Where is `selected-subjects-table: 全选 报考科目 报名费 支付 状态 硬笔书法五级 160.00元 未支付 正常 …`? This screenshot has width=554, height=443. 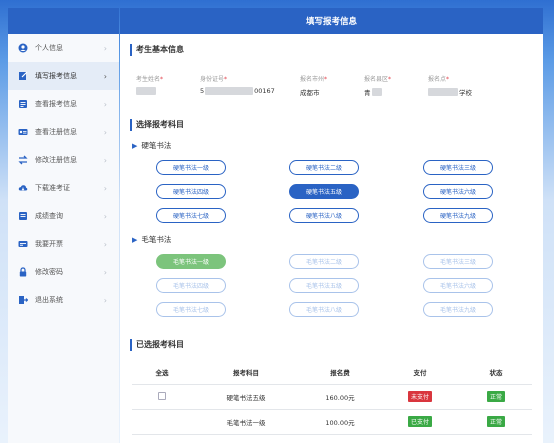
selected-subjects-table: 全选 报考科目 报名费 支付 状态 硬笔书法五级 160.00元 未支付 正常 … is located at coordinates (332, 397).